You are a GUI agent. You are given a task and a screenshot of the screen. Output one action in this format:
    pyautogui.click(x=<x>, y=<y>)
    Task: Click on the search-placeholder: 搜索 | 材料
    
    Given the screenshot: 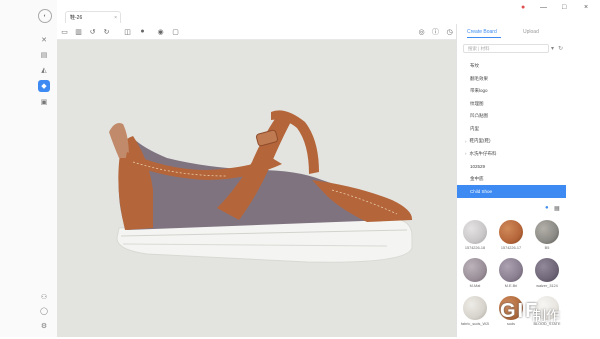 What is the action you would take?
    pyautogui.click(x=479, y=48)
    